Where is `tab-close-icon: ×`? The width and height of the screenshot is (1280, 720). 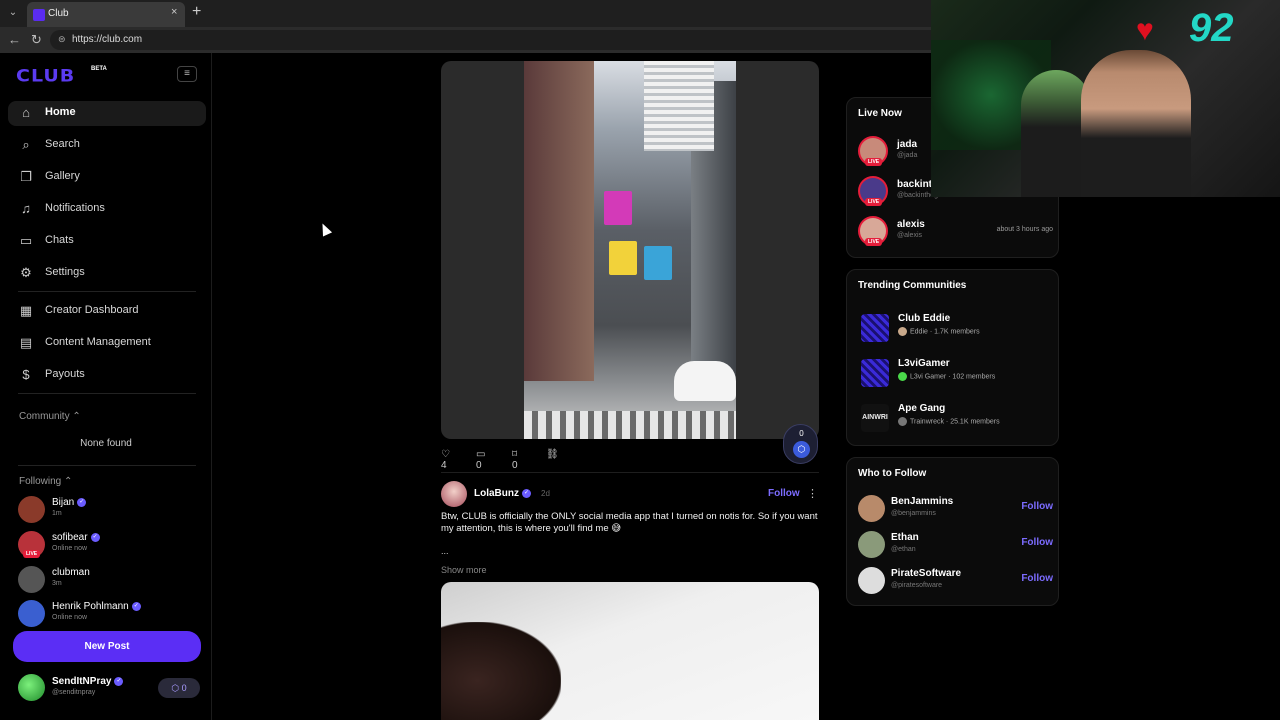 tab-close-icon: × is located at coordinates (174, 12).